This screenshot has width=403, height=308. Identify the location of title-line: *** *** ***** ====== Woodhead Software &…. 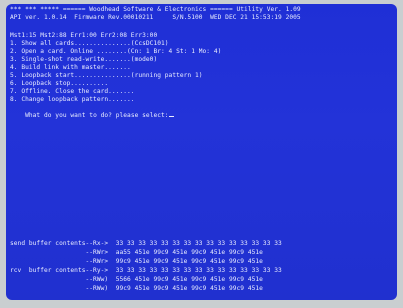
(155, 9).